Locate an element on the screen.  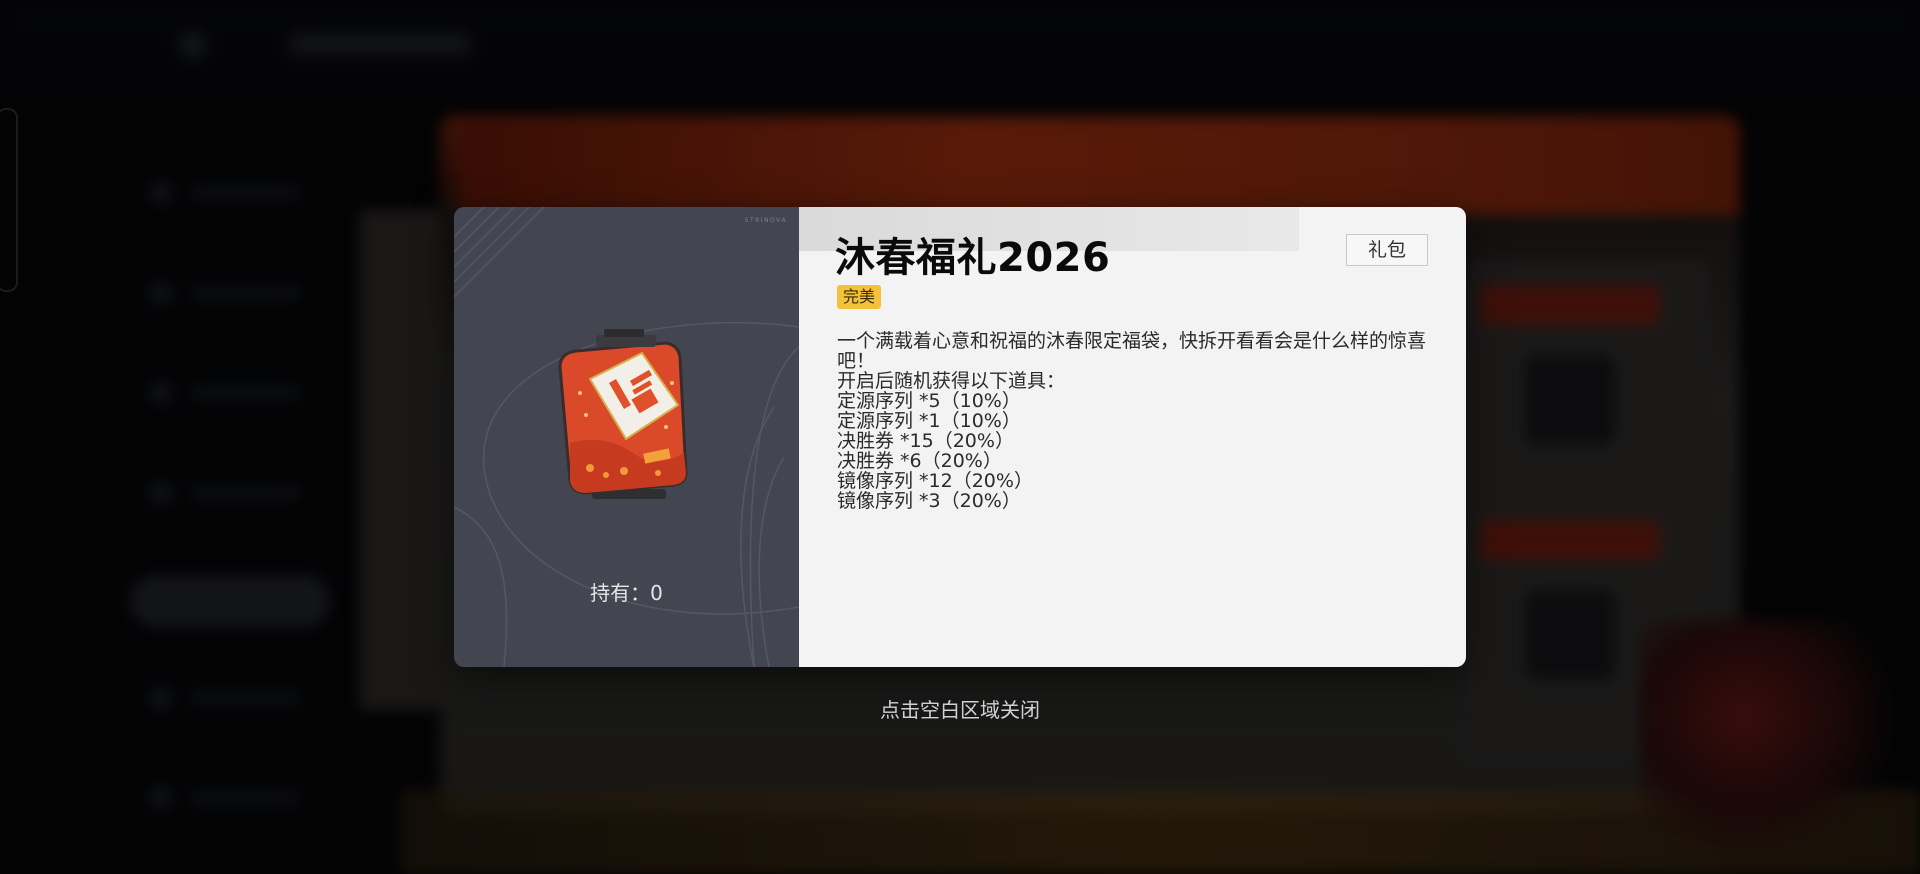
brand-mark: STRINOVA is located at coordinates (765, 220).